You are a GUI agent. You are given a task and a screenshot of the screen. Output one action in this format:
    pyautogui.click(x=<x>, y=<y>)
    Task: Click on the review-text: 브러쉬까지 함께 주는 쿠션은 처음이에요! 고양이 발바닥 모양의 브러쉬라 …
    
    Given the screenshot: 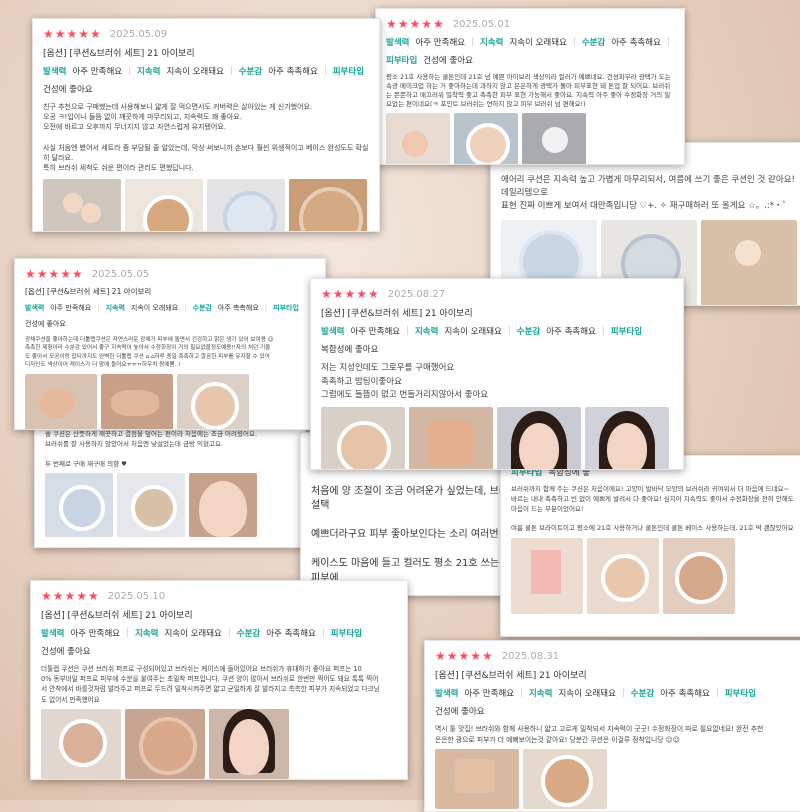 What is the action you would take?
    pyautogui.click(x=652, y=508)
    